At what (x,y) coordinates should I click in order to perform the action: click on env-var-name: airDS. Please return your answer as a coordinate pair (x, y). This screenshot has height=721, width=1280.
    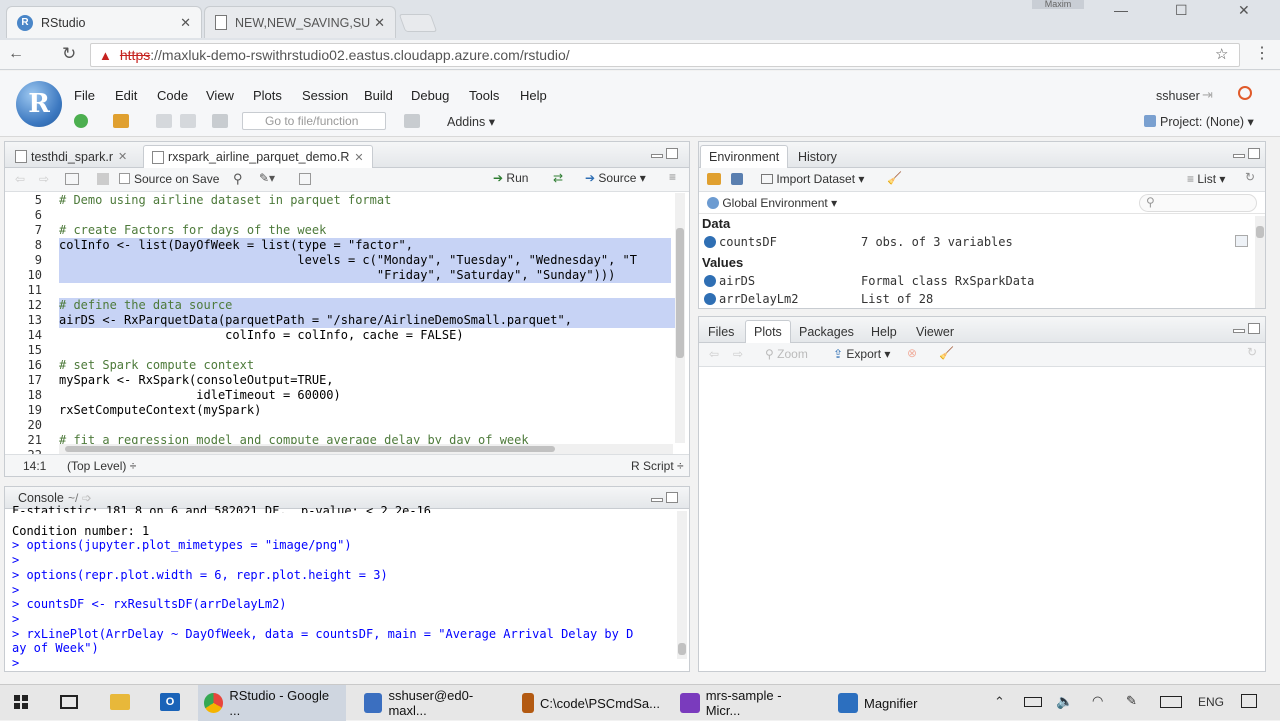
    Looking at the image, I should click on (737, 281).